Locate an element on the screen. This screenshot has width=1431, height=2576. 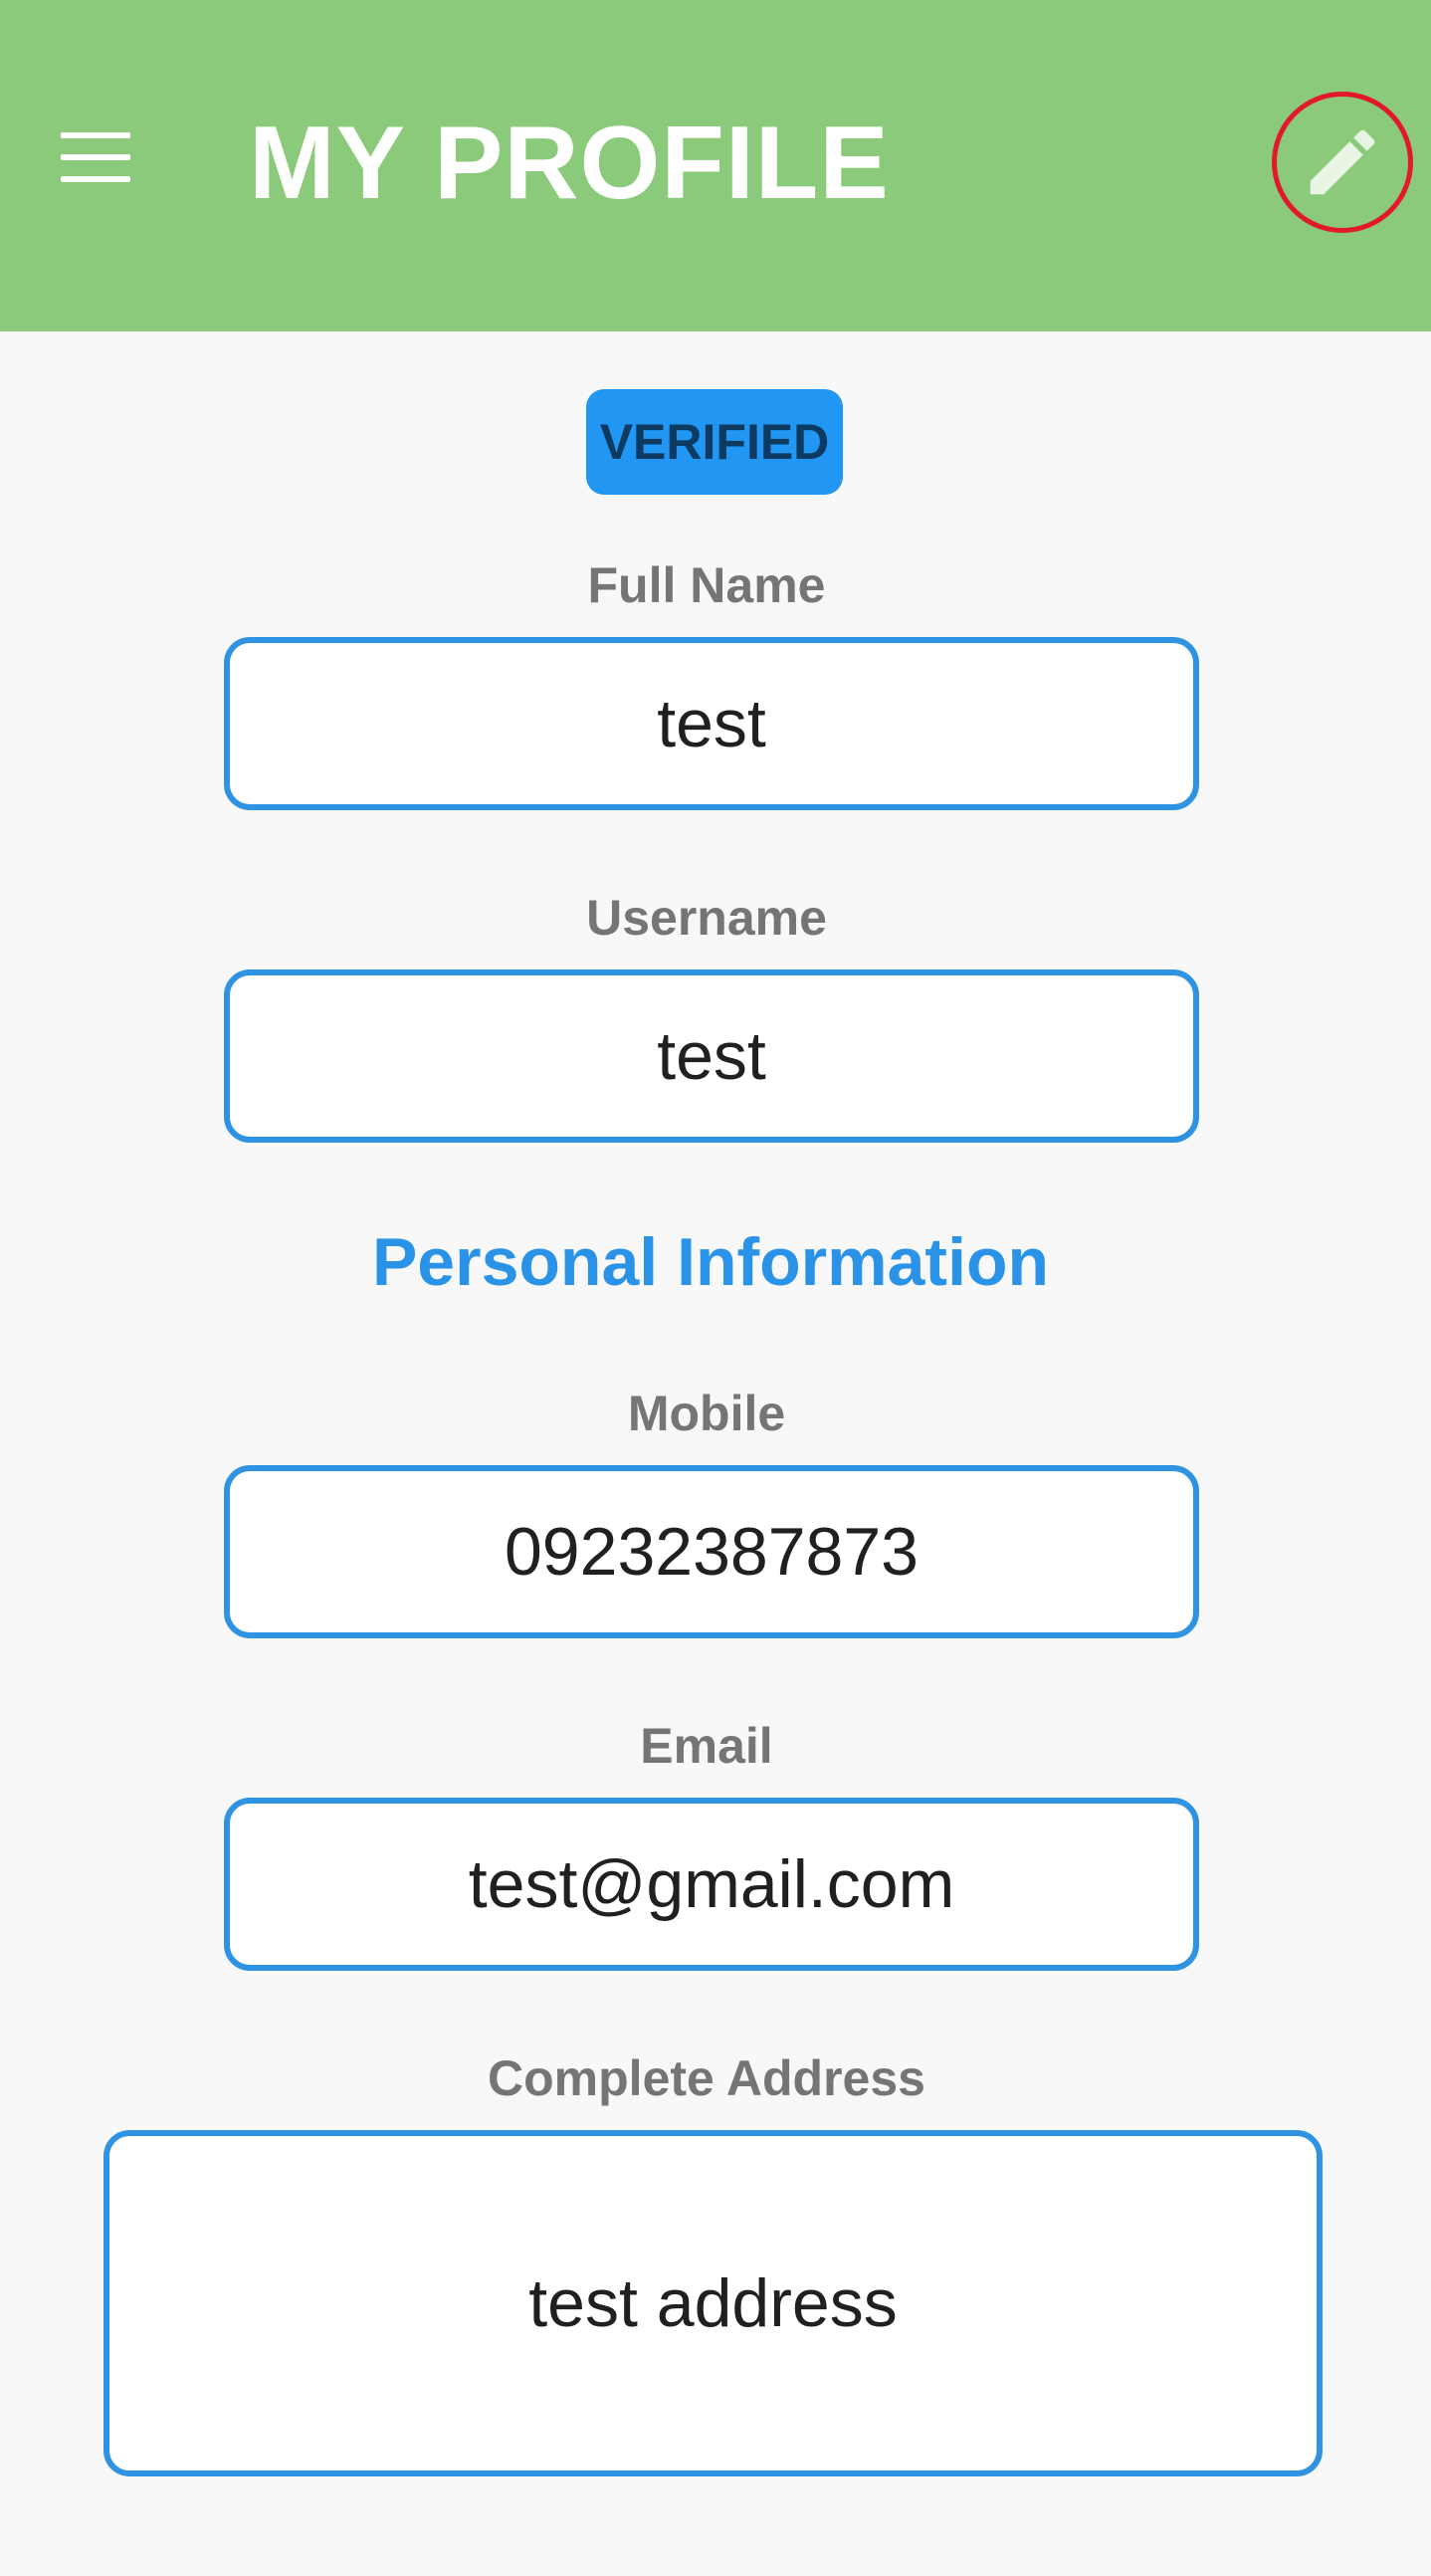
username-field: test is located at coordinates (711, 1056).